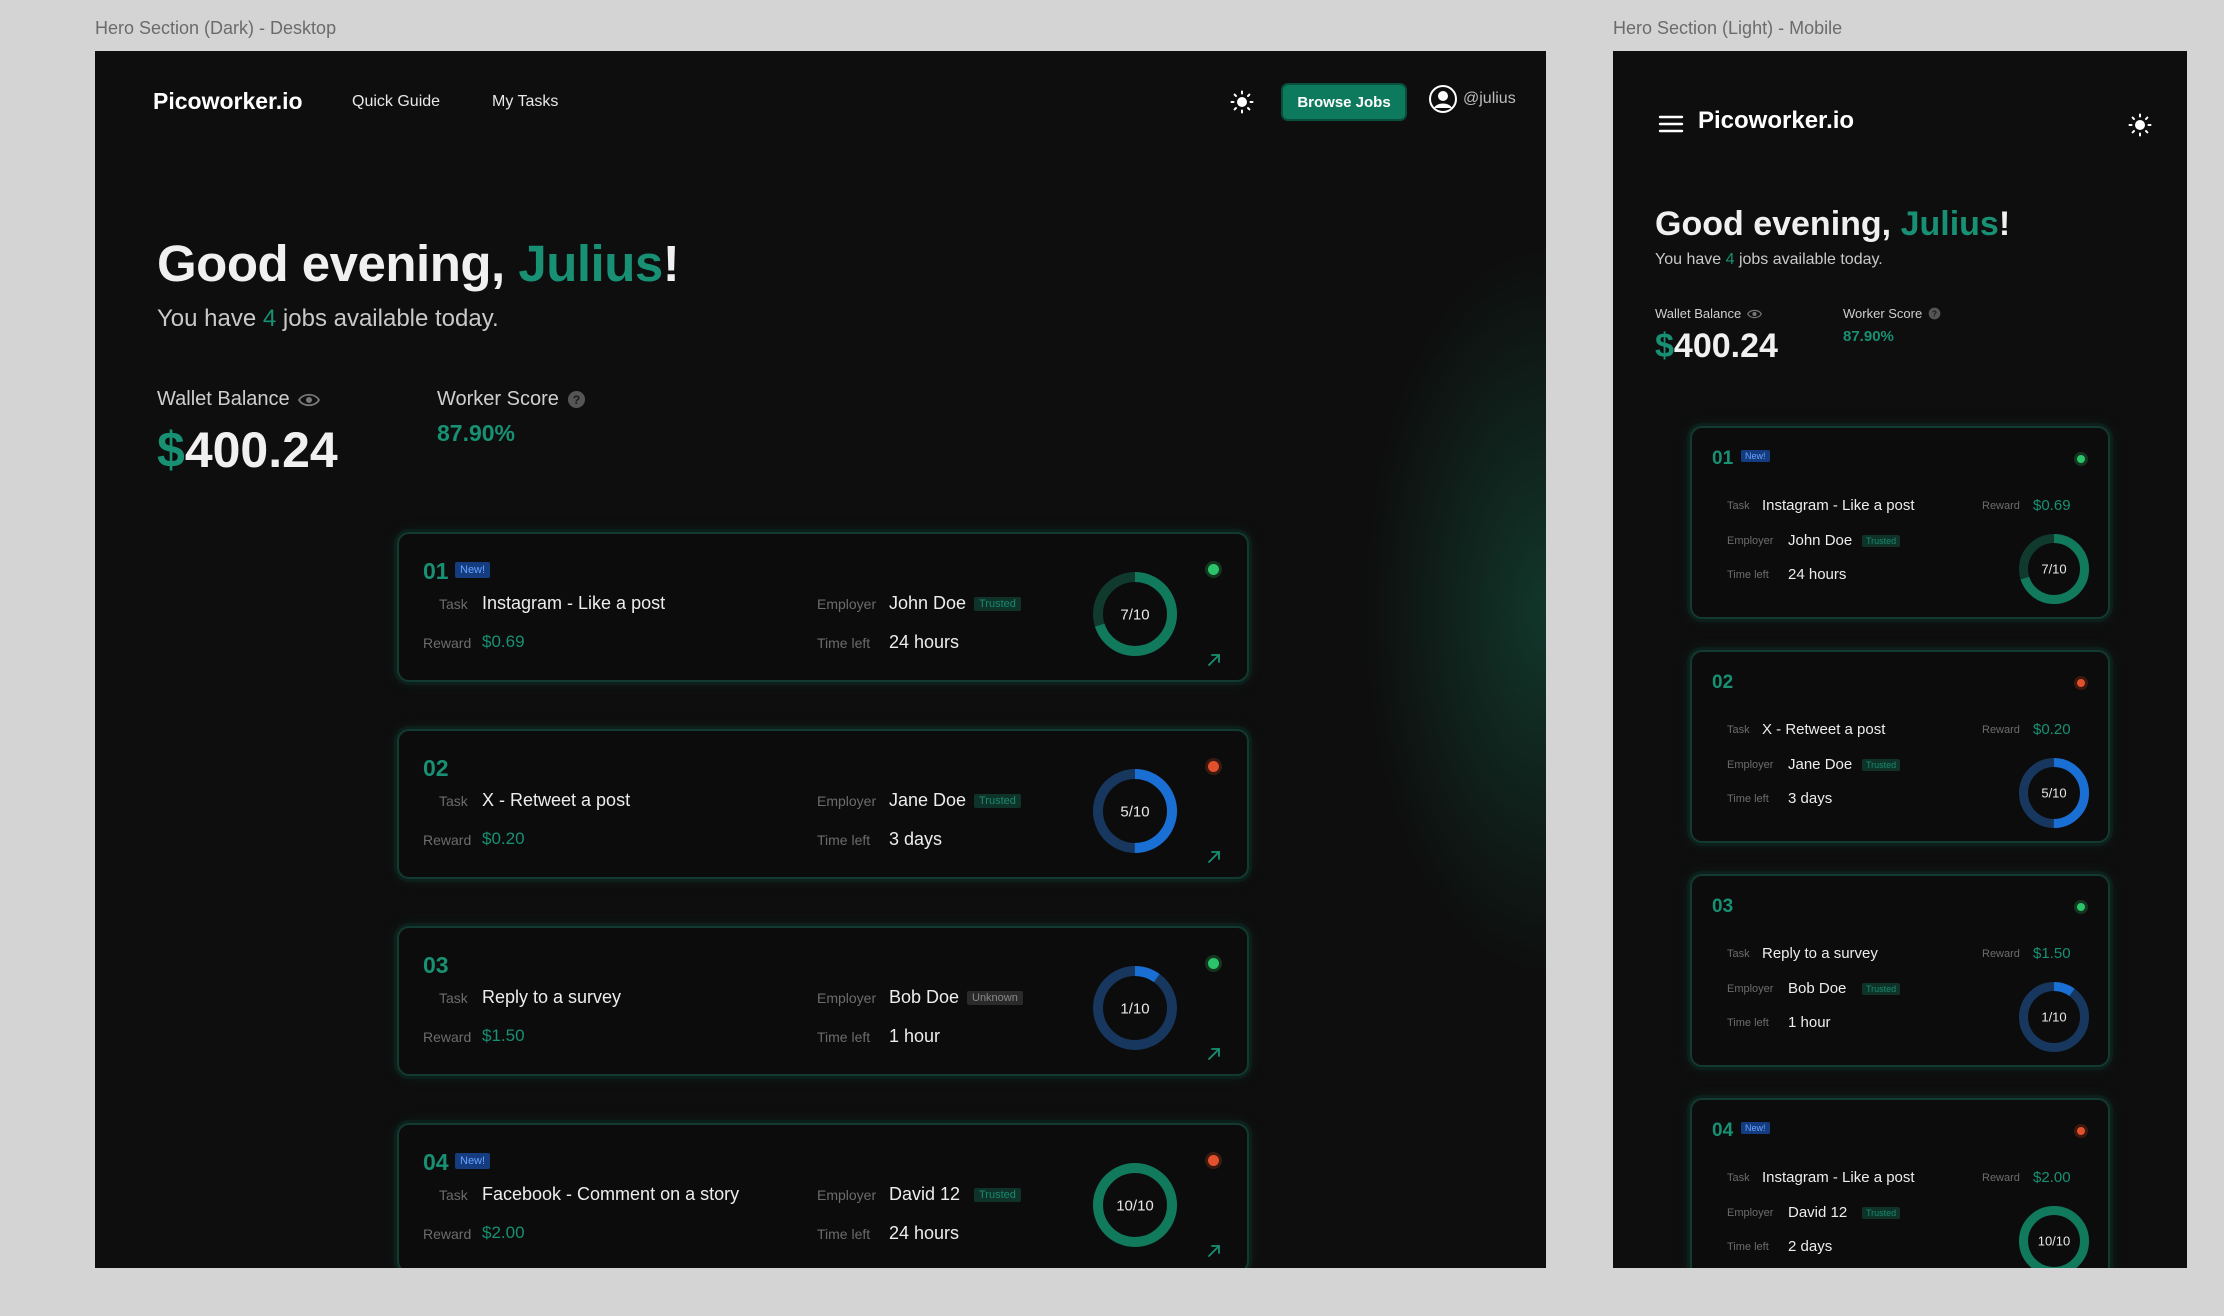  I want to click on task-name: Facebook - Comment on a story, so click(611, 1194).